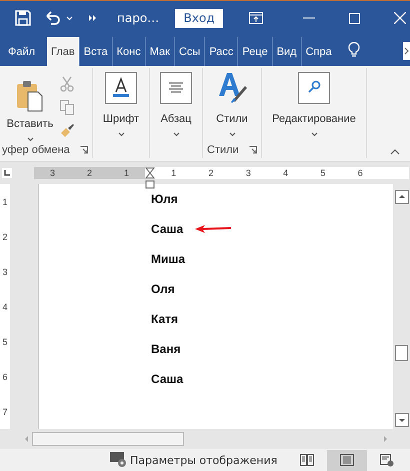 Image resolution: width=410 pixels, height=471 pixels. What do you see at coordinates (36, 150) in the screenshot?
I see `group-label: уфер обмена` at bounding box center [36, 150].